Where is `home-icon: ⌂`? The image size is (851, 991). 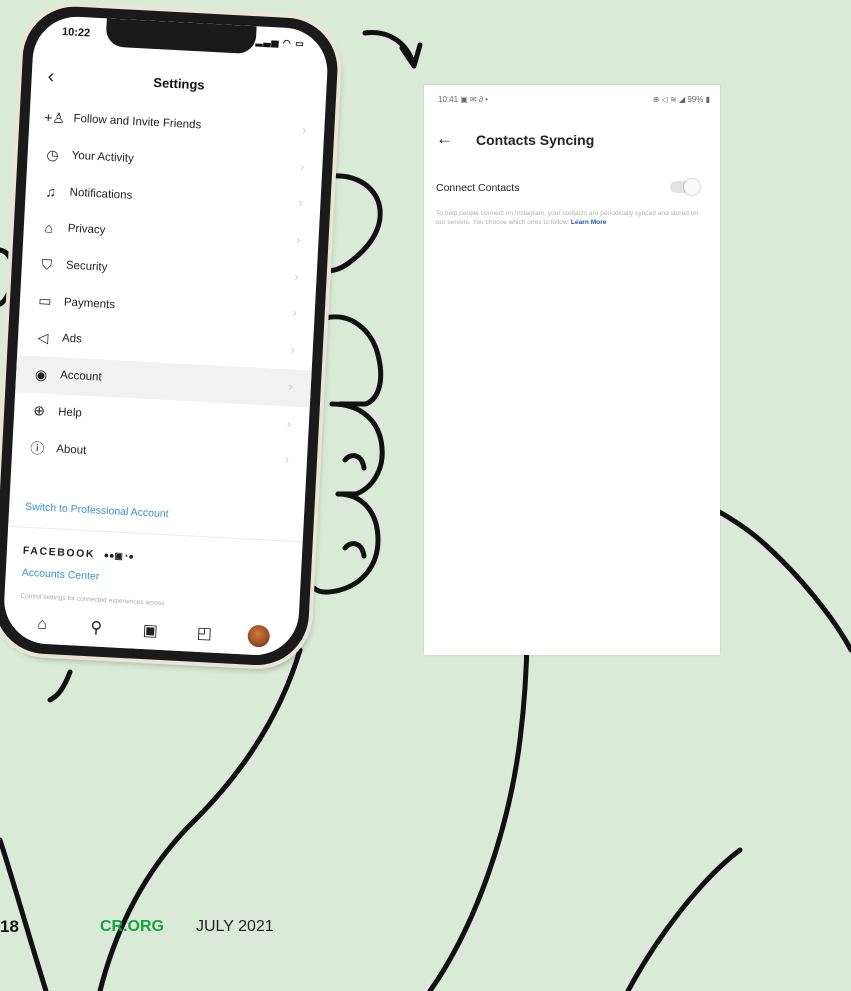
home-icon: ⌂ is located at coordinates (42, 624).